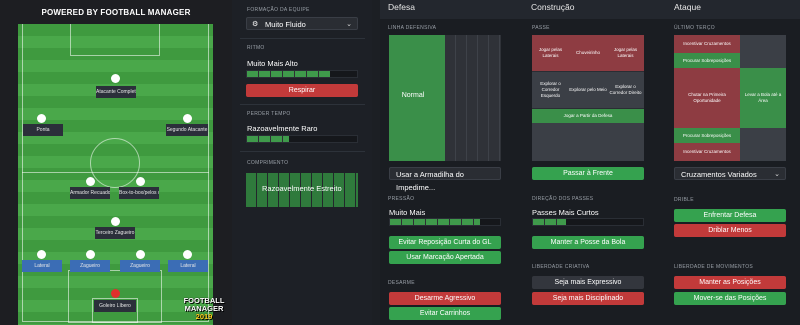 The image size is (800, 325). Describe the element at coordinates (412, 28) in the screenshot. I see `defensive-line-label: LINHA DEFENSIVA` at that location.